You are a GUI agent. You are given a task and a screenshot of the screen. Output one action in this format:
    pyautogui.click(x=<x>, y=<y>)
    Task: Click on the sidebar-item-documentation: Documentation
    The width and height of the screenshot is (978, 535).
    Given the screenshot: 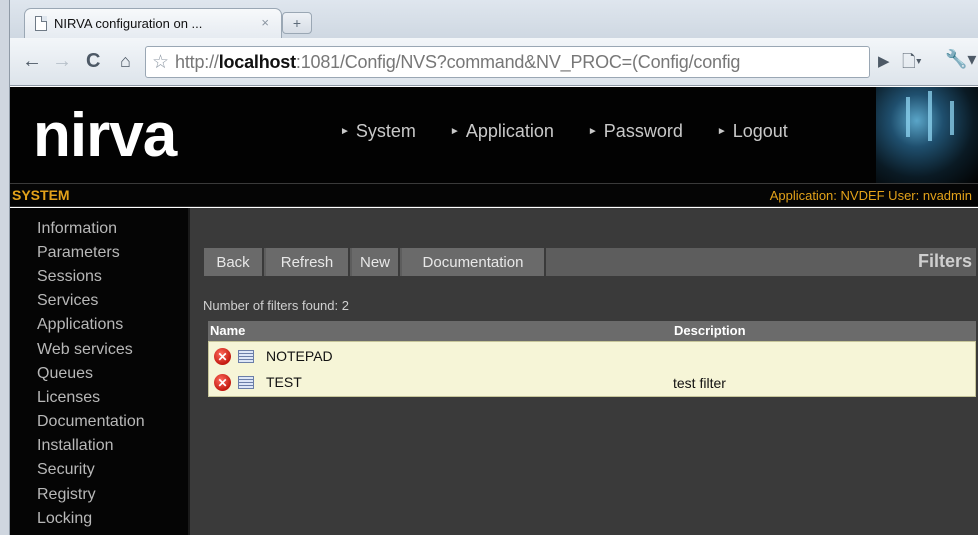 What is the action you would take?
    pyautogui.click(x=91, y=422)
    